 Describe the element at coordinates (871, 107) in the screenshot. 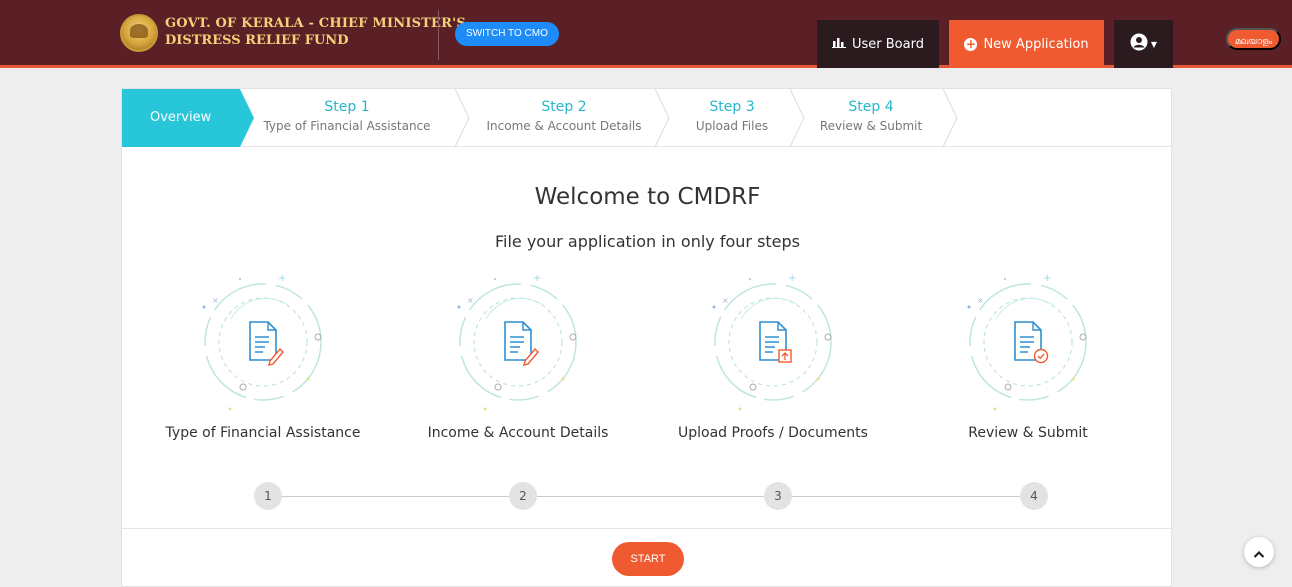

I see `step-4-number: Step 4` at that location.